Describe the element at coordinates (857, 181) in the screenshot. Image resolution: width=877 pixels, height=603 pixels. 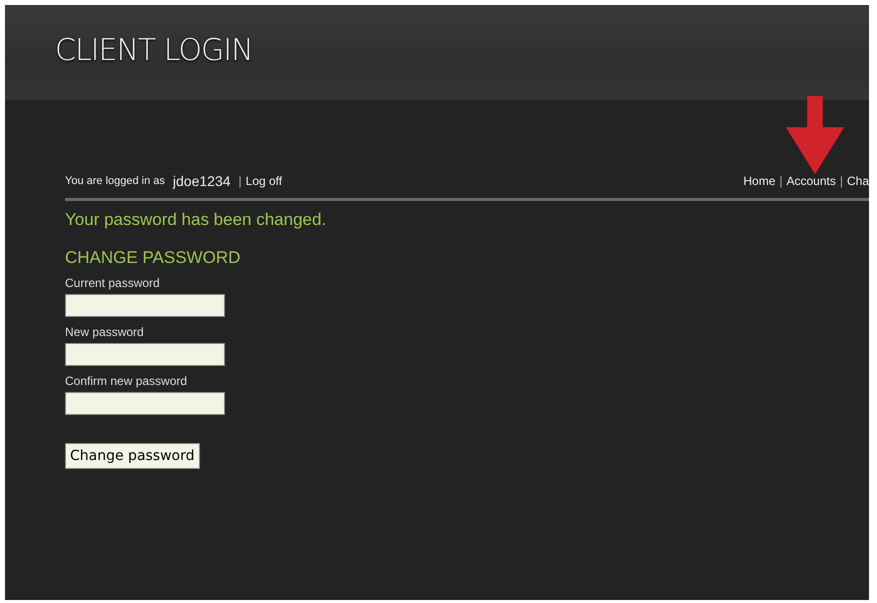
I see `nav-link: Cha` at that location.